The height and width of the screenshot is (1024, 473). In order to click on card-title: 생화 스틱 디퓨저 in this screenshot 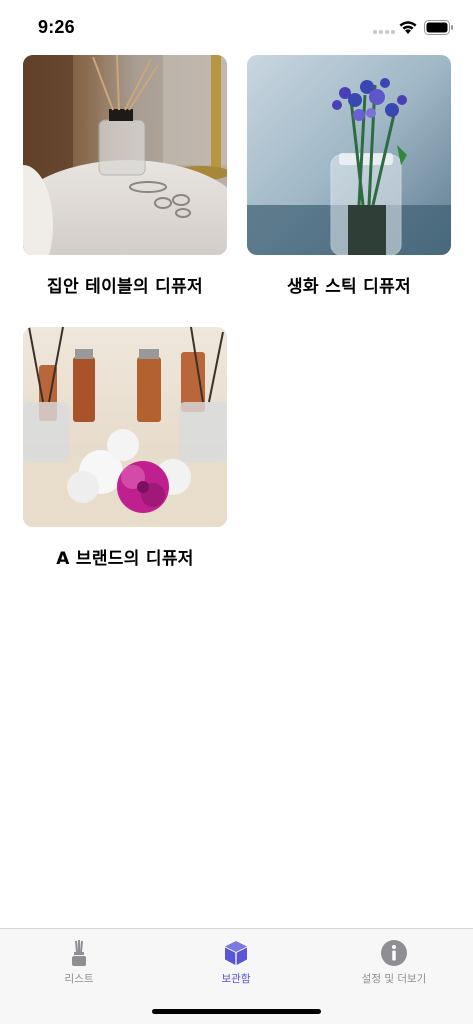, I will do `click(349, 287)`.